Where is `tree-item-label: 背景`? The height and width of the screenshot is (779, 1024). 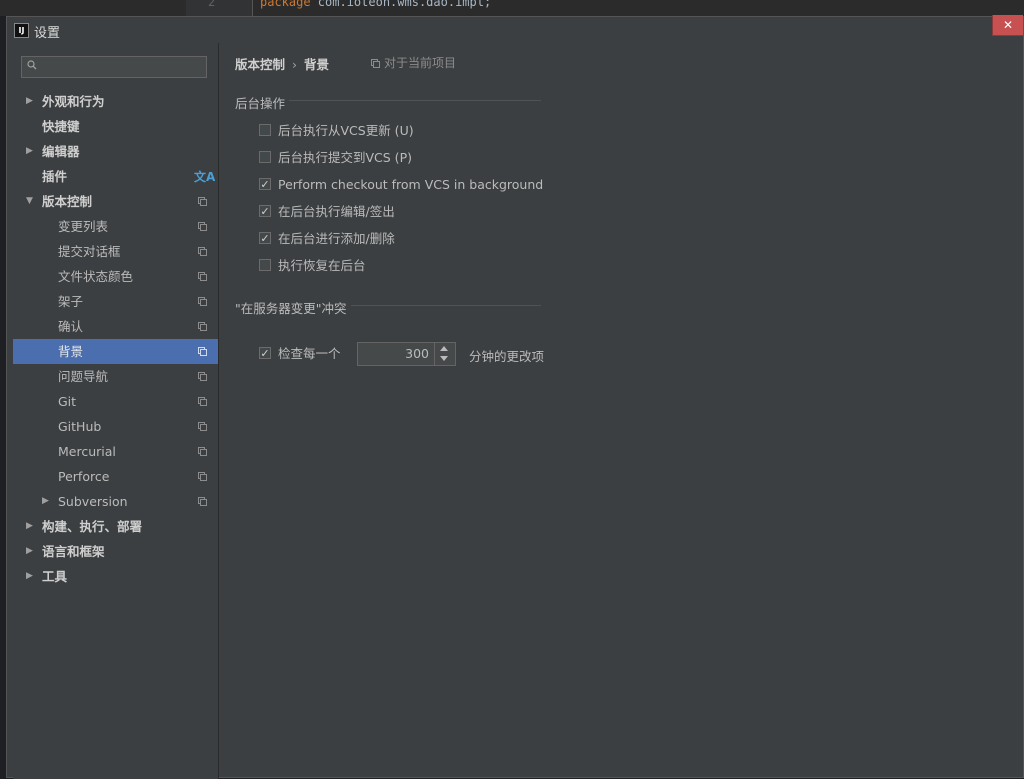 tree-item-label: 背景 is located at coordinates (71, 351).